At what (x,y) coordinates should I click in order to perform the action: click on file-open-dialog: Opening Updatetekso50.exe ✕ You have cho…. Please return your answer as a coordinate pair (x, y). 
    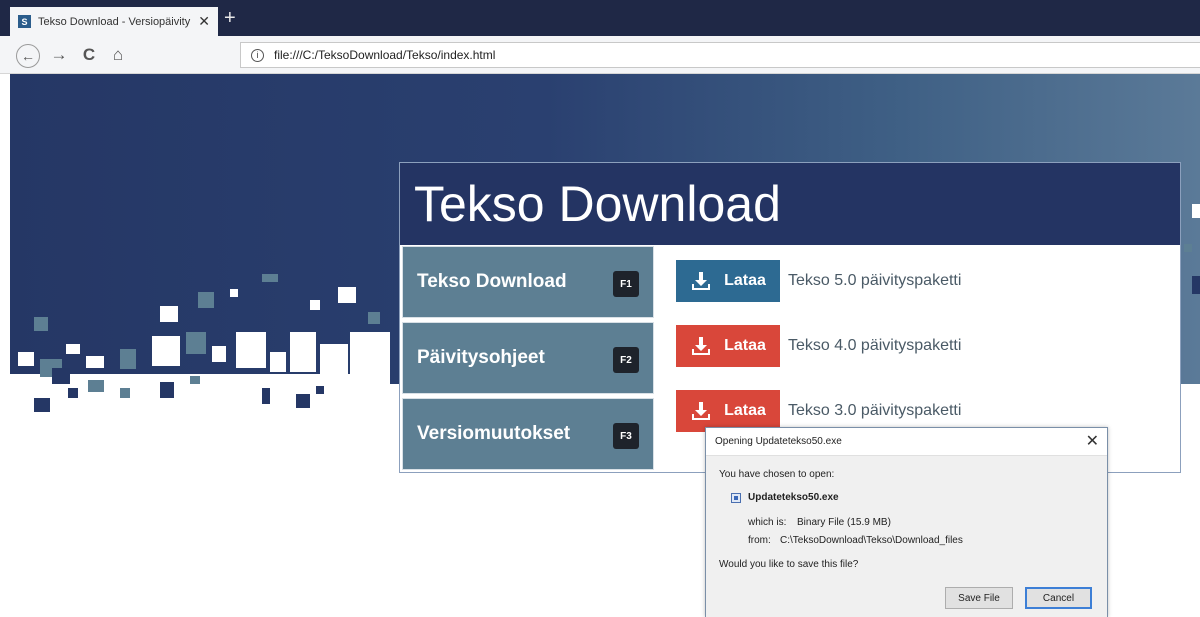
    Looking at the image, I should click on (906, 522).